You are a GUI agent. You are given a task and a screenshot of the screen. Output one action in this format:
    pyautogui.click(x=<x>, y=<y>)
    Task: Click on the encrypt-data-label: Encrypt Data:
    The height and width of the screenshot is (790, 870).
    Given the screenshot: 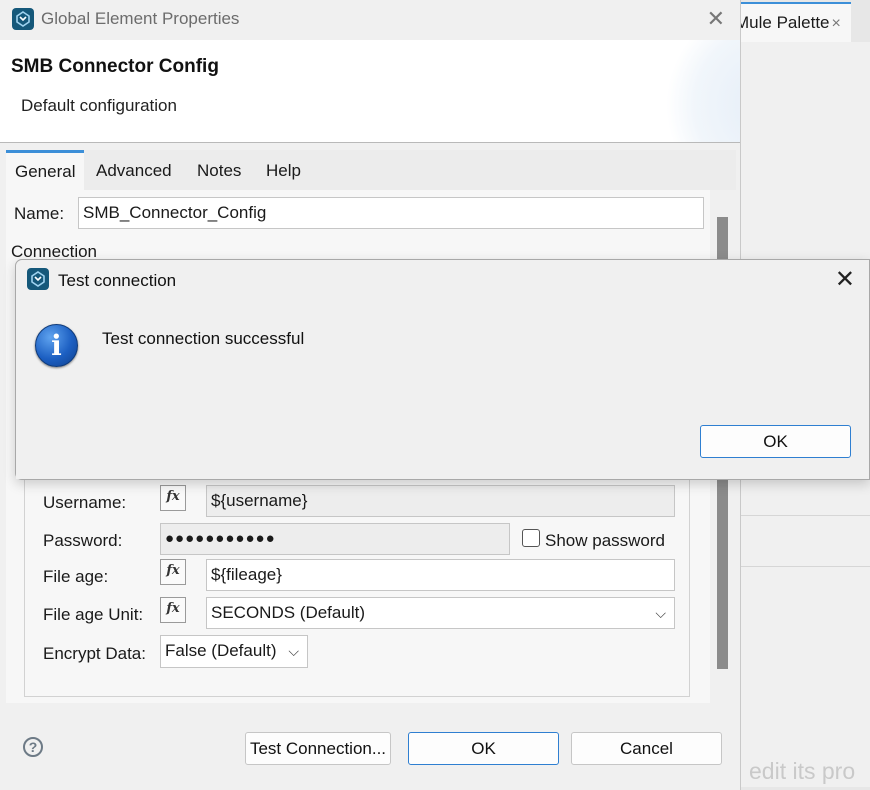 What is the action you would take?
    pyautogui.click(x=94, y=653)
    